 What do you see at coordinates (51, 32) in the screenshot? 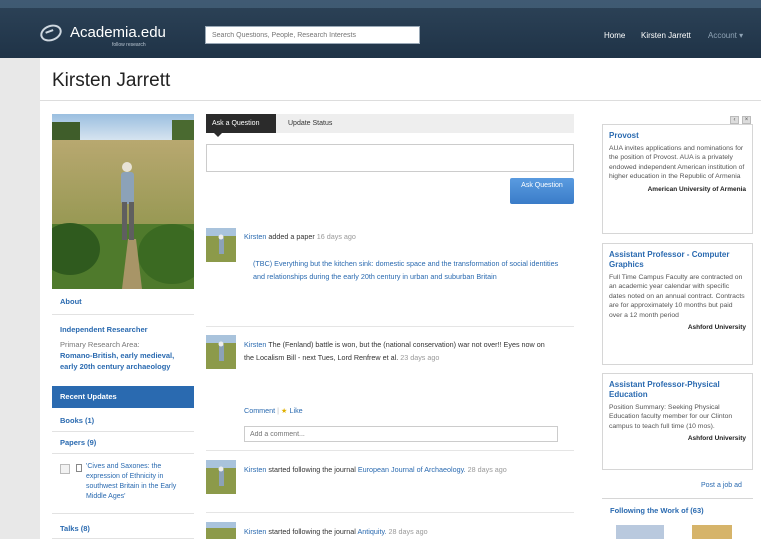
I see `logo-icon` at bounding box center [51, 32].